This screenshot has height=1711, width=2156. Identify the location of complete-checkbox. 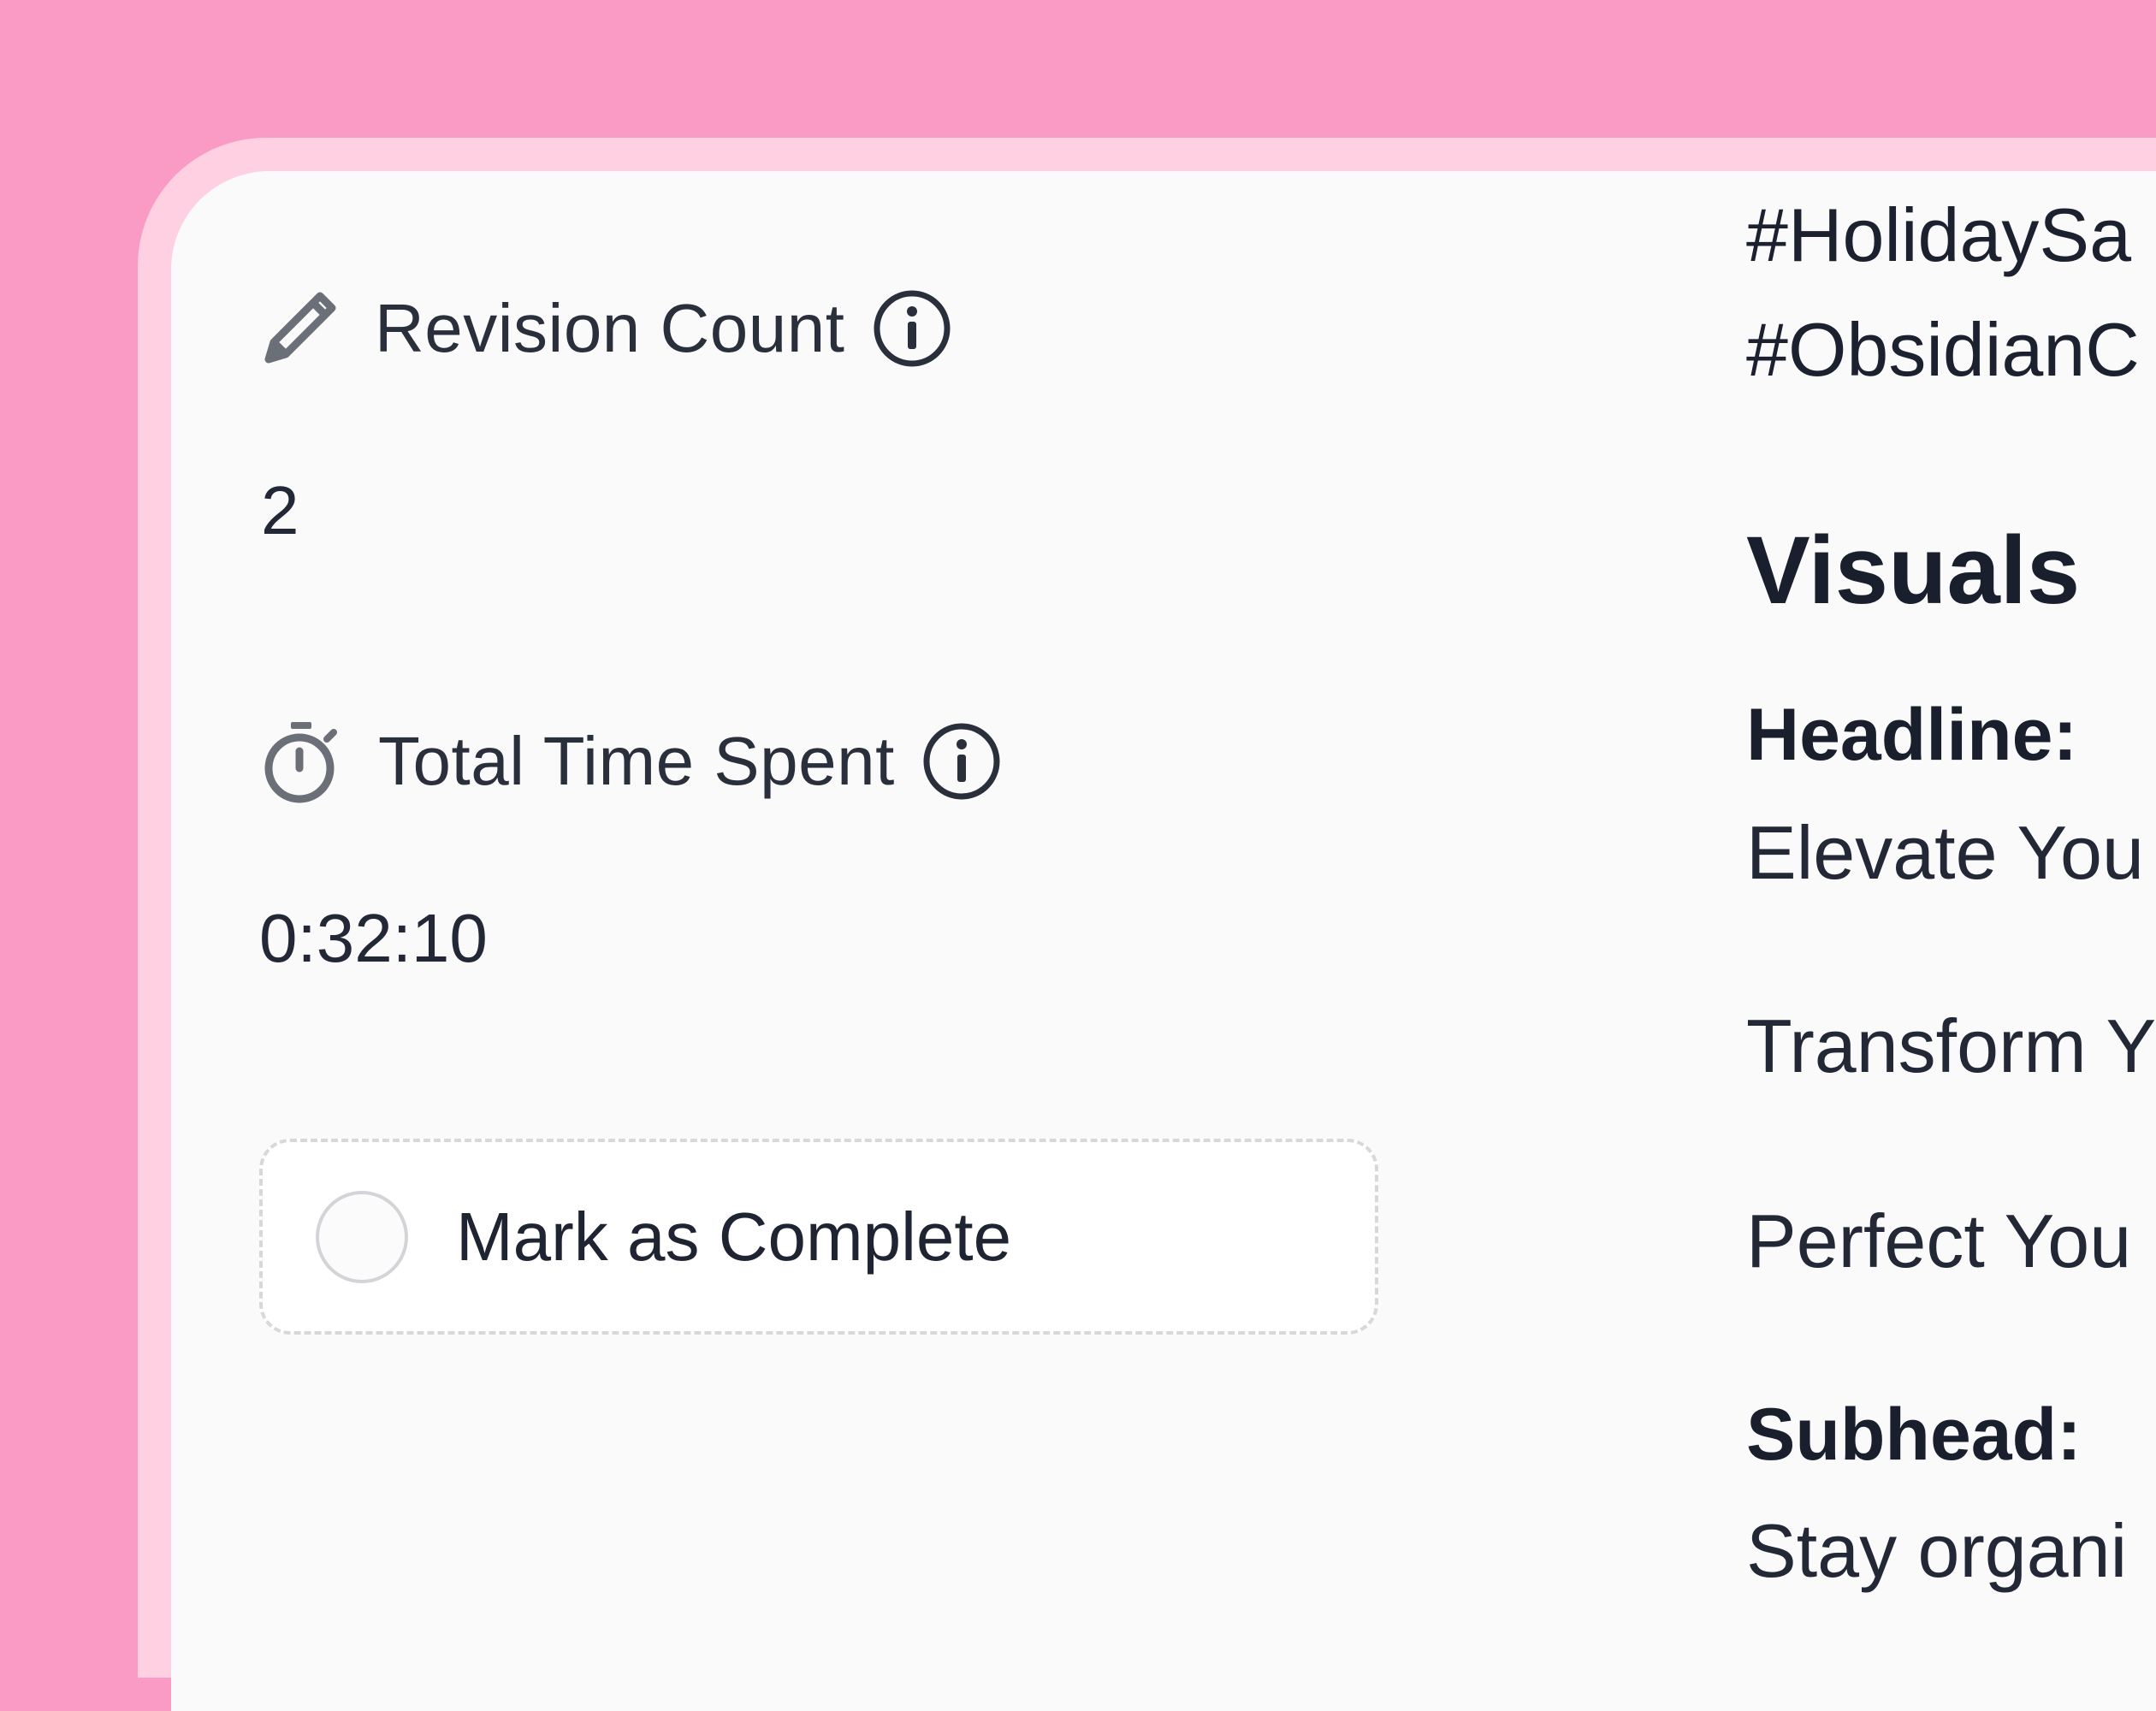
(362, 1237).